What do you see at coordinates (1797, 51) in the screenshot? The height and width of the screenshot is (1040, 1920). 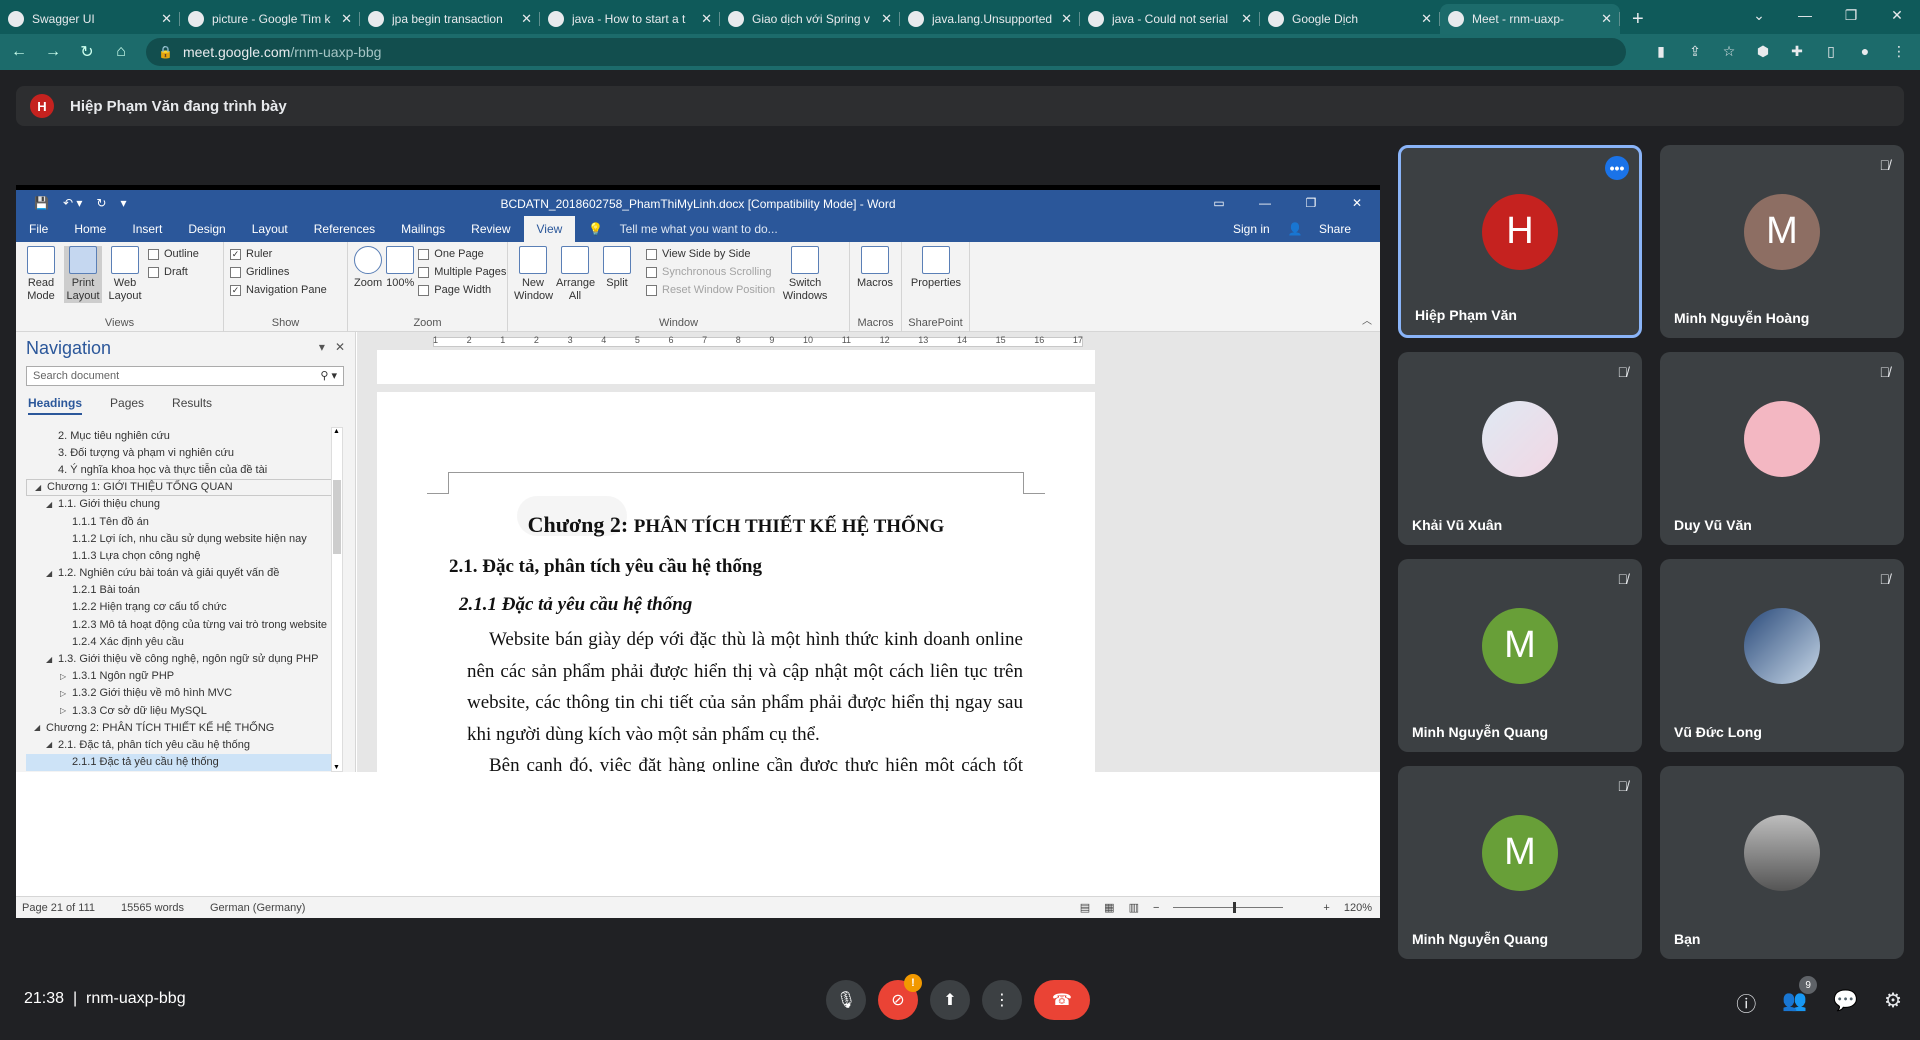 I see `puzzle-icon: ✚` at bounding box center [1797, 51].